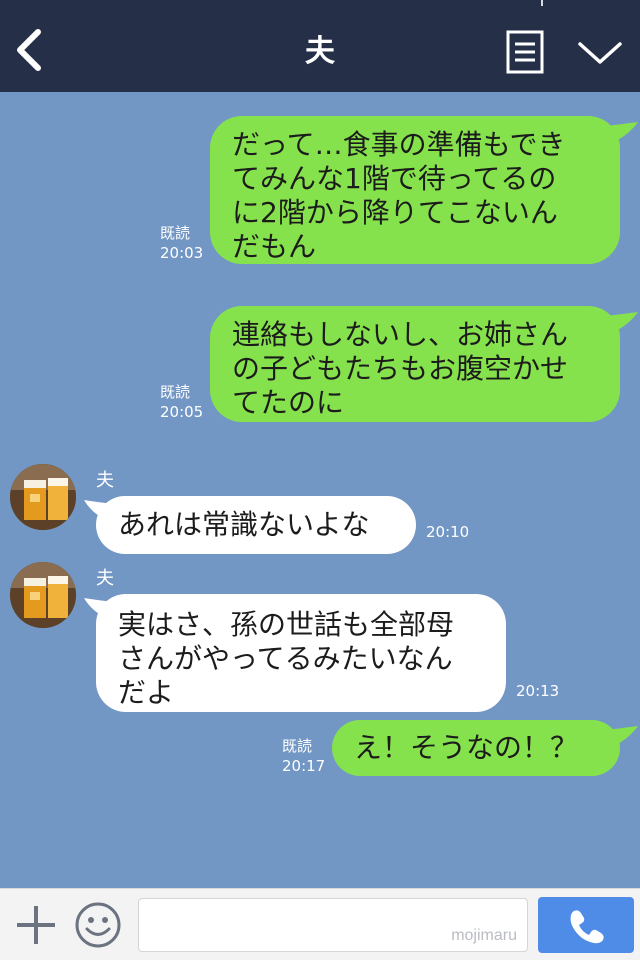 This screenshot has width=640, height=960. I want to click on message-time: 20:05, so click(182, 412).